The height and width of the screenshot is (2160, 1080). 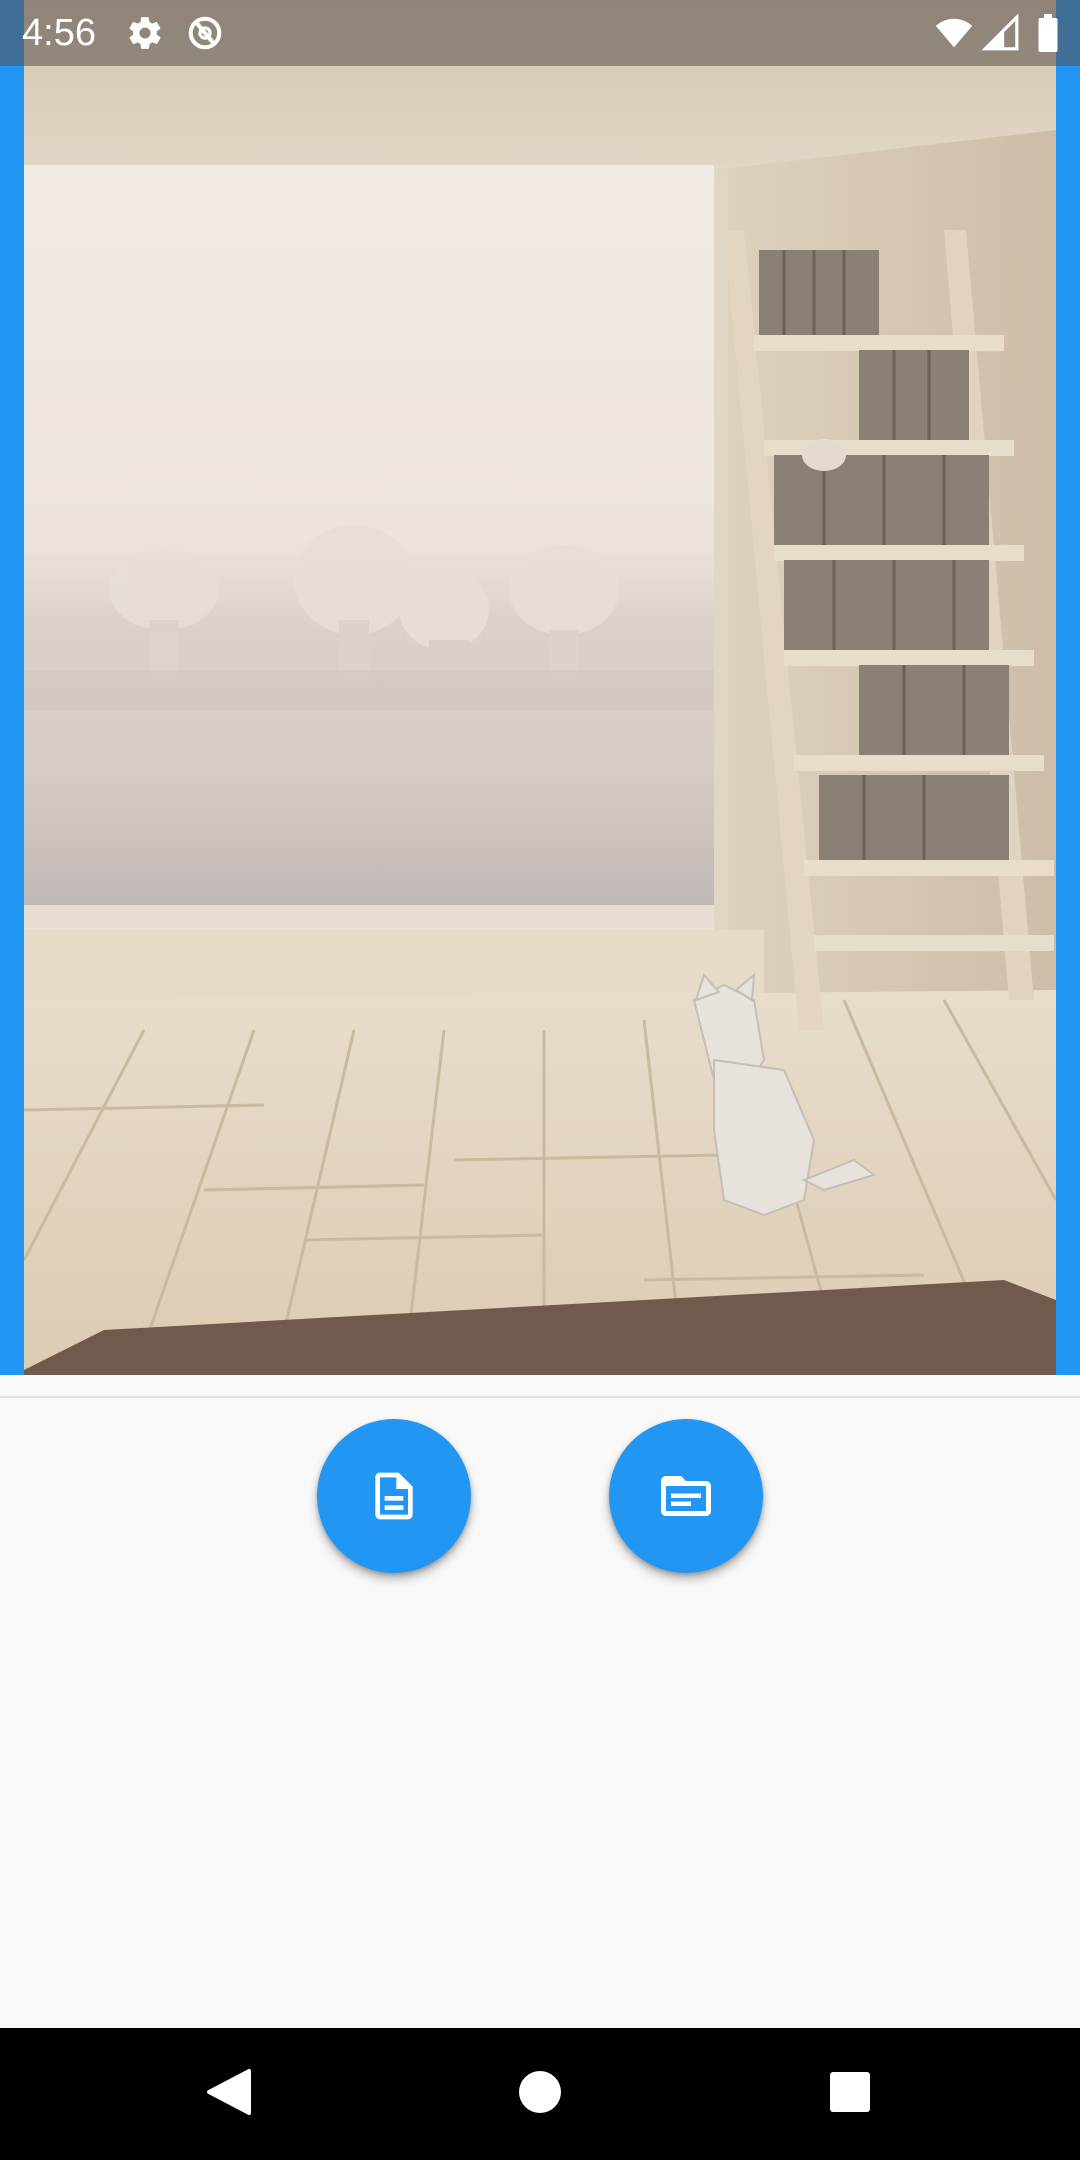 I want to click on wifi-icon, so click(x=953, y=33).